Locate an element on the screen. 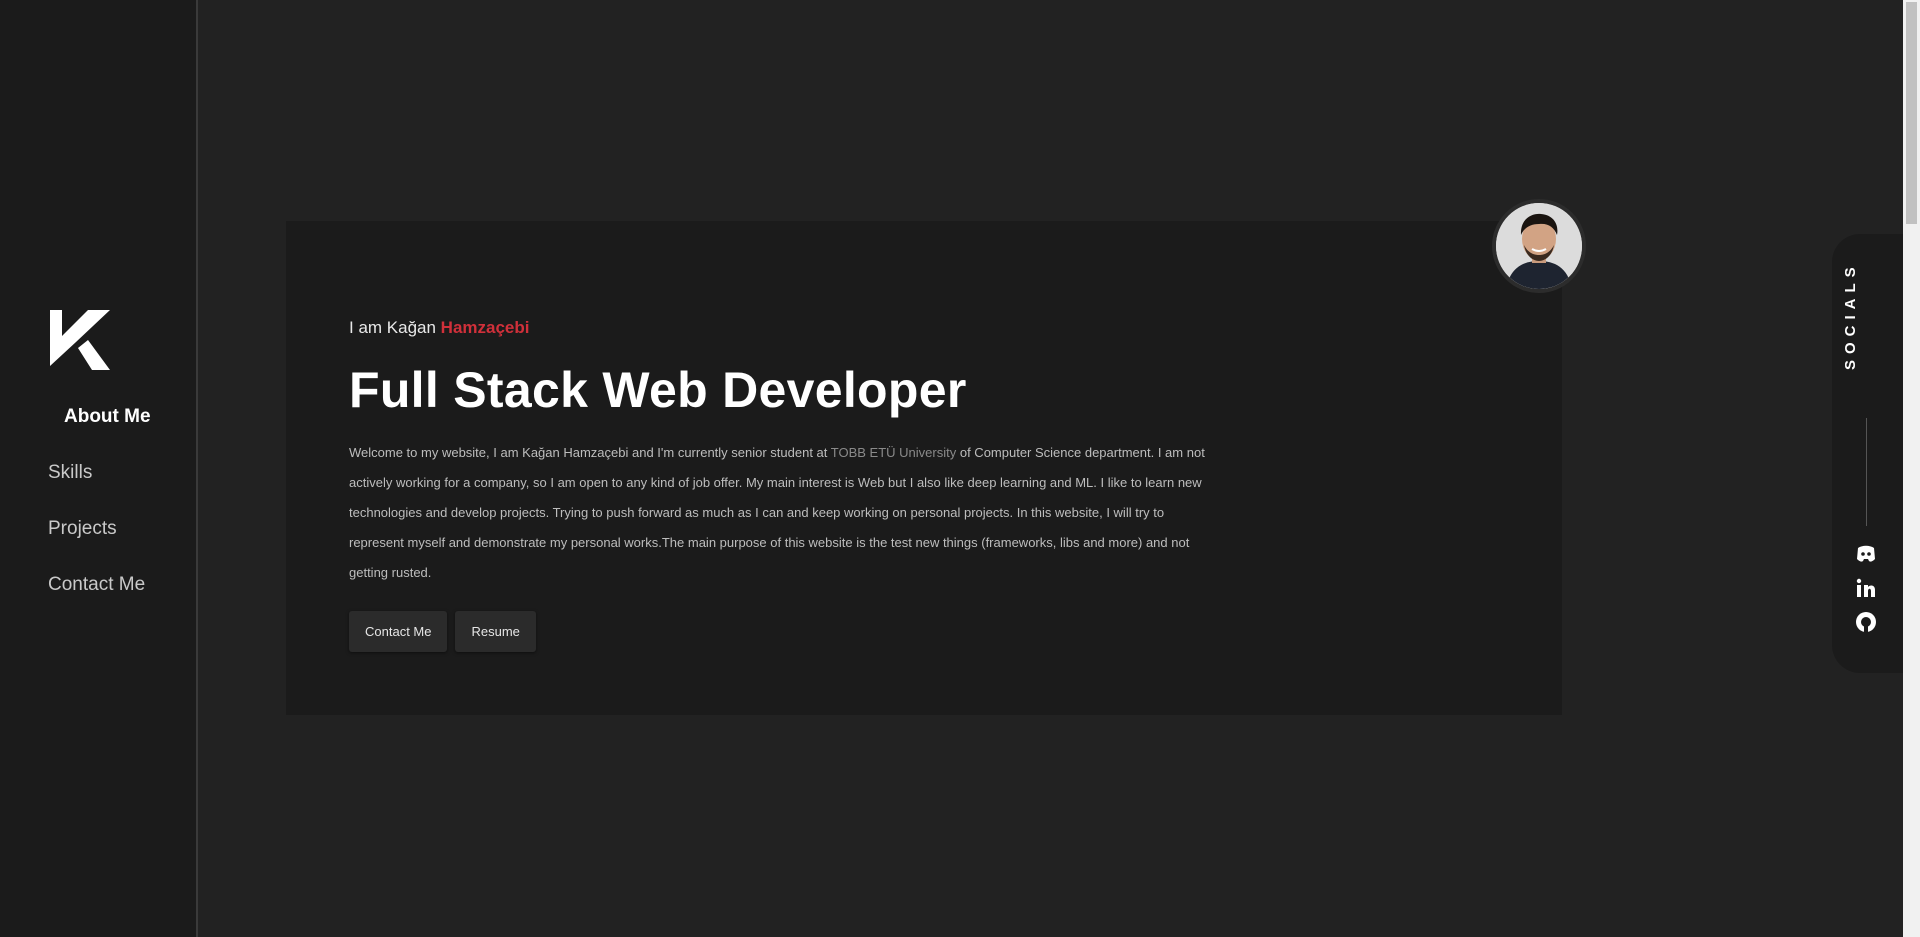 Image resolution: width=1920 pixels, height=937 pixels. github-icon is located at coordinates (1866, 622).